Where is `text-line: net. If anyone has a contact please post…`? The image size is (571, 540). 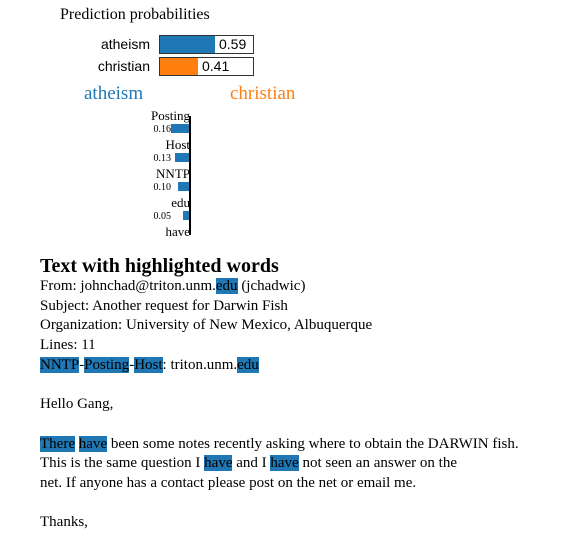 text-line: net. If anyone has a contact please post… is located at coordinates (302, 484).